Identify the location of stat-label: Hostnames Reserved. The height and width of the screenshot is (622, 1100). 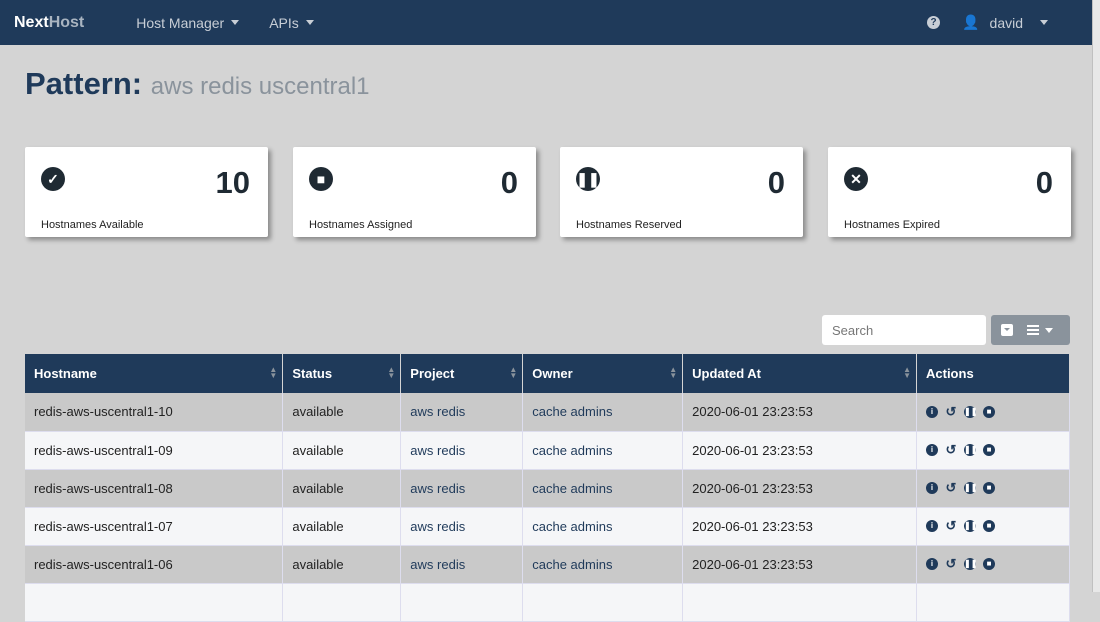
(629, 225).